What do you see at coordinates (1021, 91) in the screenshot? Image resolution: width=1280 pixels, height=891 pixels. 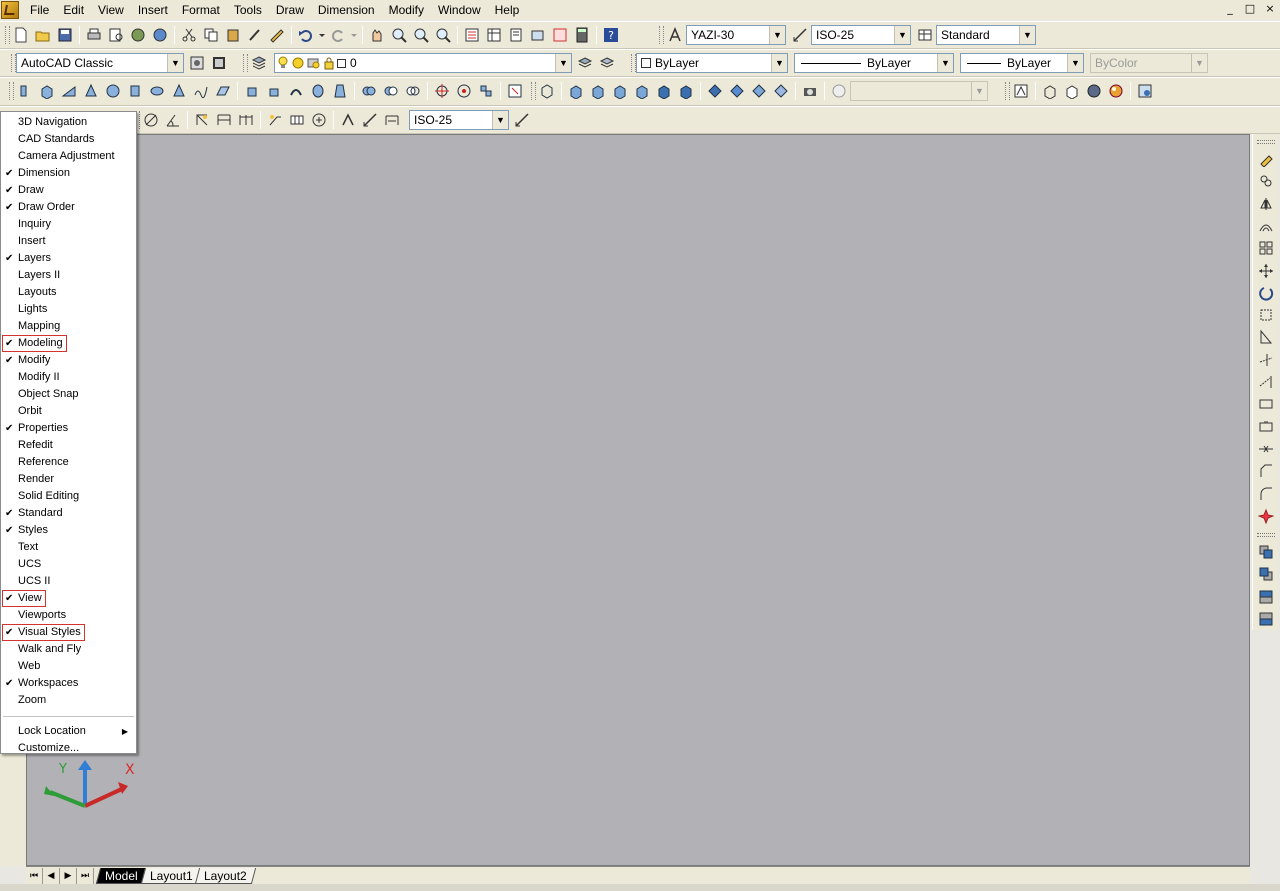 I see `text-window-icon` at bounding box center [1021, 91].